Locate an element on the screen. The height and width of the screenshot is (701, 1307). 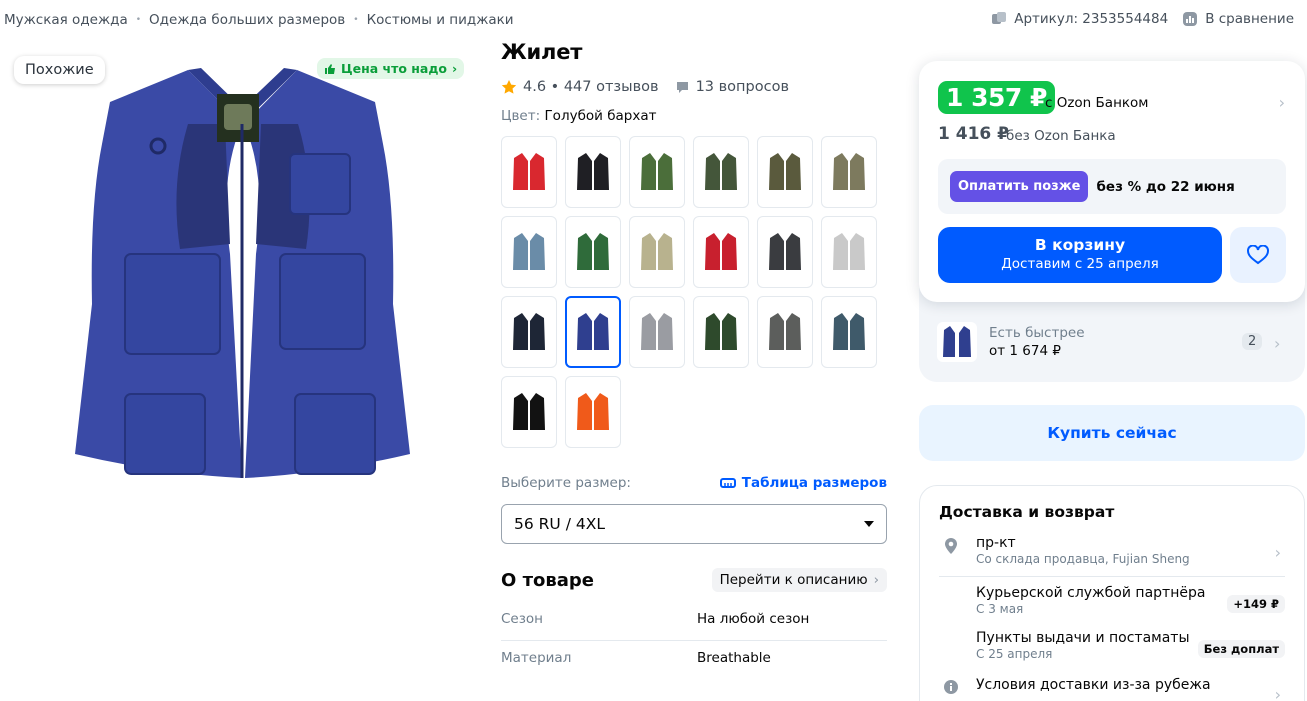
compare-label: В сравнение is located at coordinates (1249, 19).